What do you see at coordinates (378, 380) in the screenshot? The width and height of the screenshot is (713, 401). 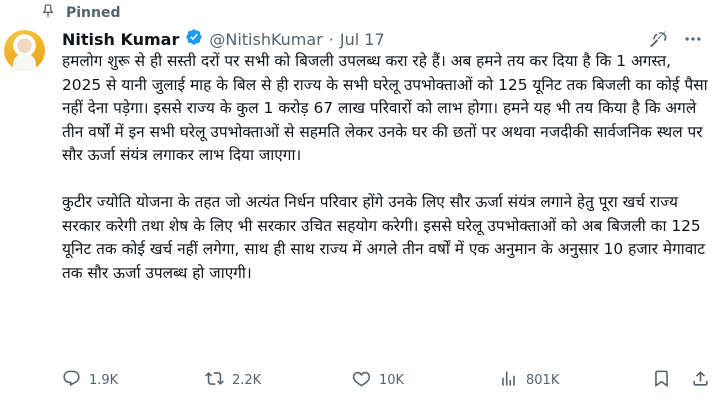 I see `like-button: 10K` at bounding box center [378, 380].